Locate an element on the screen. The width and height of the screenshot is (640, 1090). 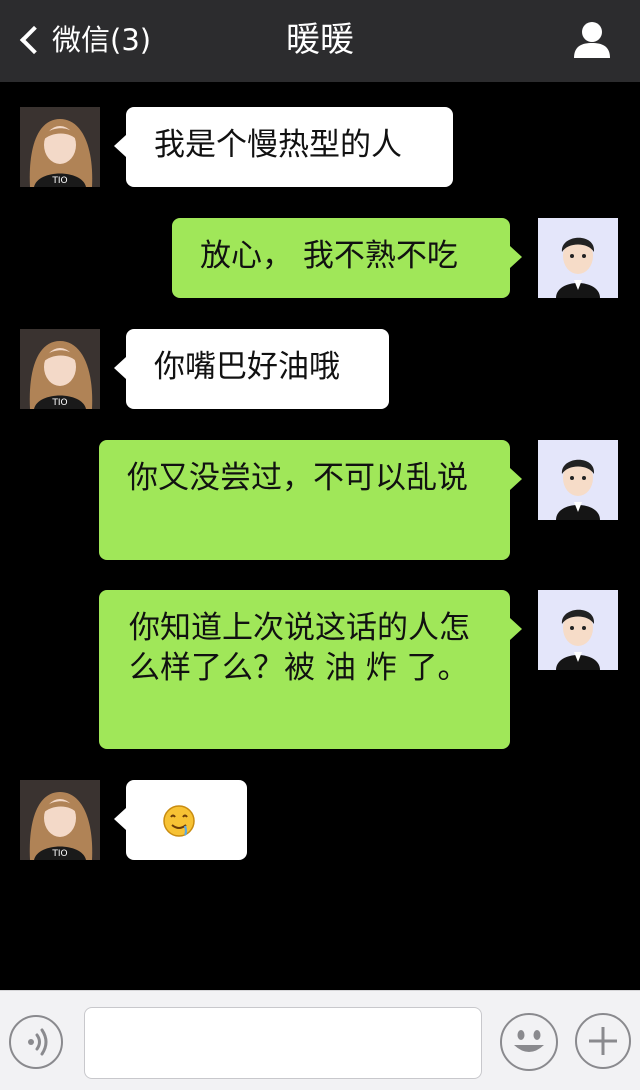
message-row: TIO 你嘴巴好油哦 is located at coordinates (320, 369).